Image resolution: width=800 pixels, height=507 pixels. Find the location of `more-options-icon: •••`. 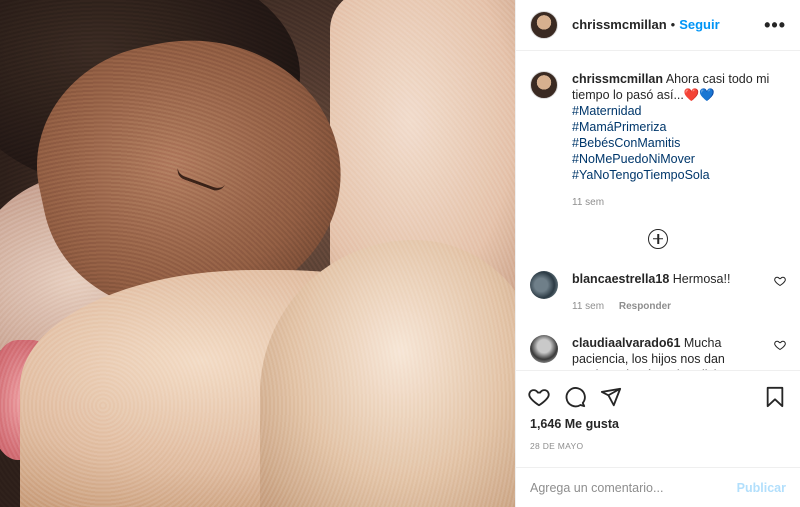

more-options-icon: ••• is located at coordinates (775, 25).